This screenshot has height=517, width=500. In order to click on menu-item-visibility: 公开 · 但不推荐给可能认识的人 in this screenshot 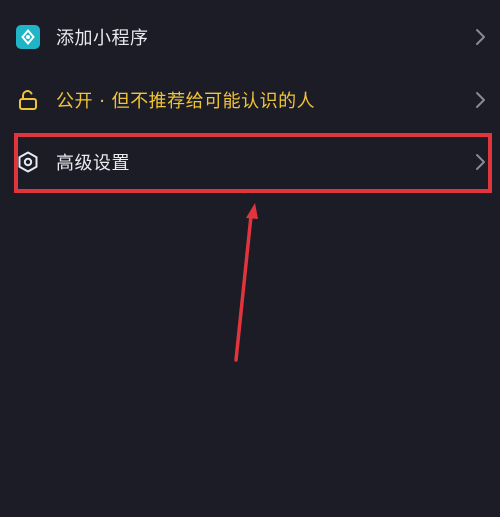, I will do `click(250, 100)`.